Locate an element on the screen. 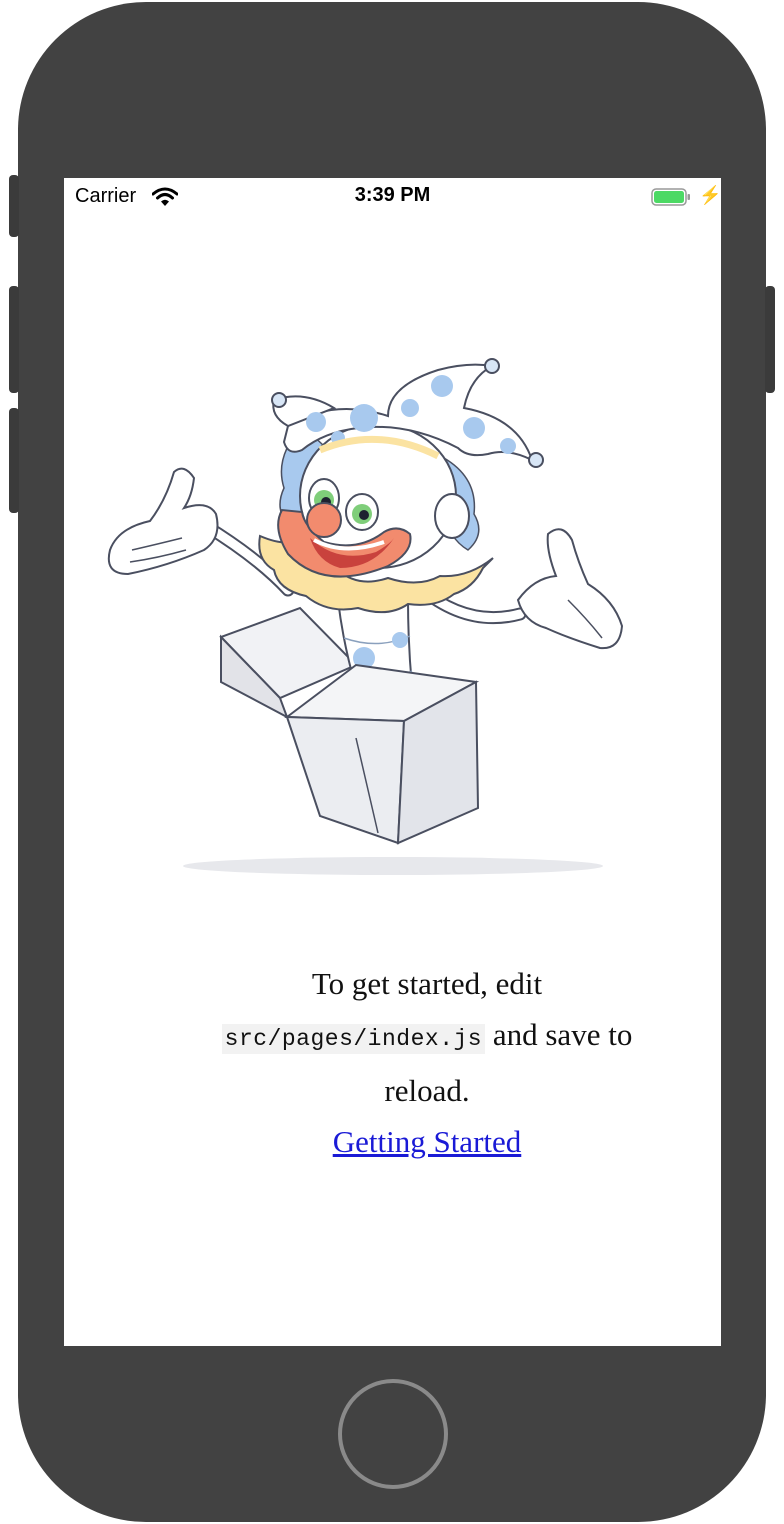  silent-switch is located at coordinates (14, 206).